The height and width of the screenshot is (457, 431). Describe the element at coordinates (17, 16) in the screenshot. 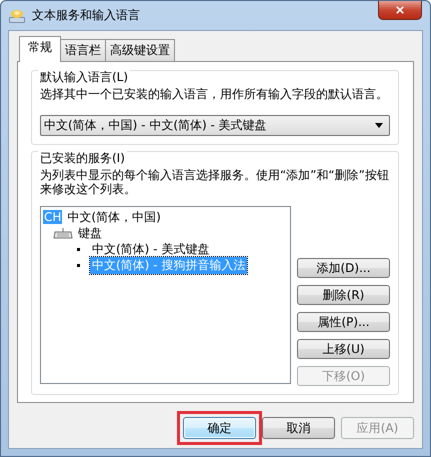

I see `app-icon` at that location.